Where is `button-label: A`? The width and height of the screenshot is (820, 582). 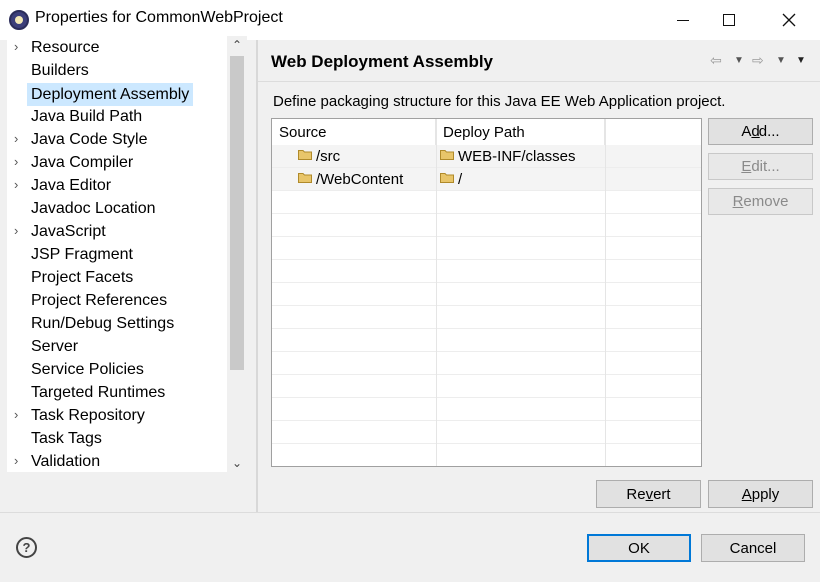
button-label: A is located at coordinates (746, 131).